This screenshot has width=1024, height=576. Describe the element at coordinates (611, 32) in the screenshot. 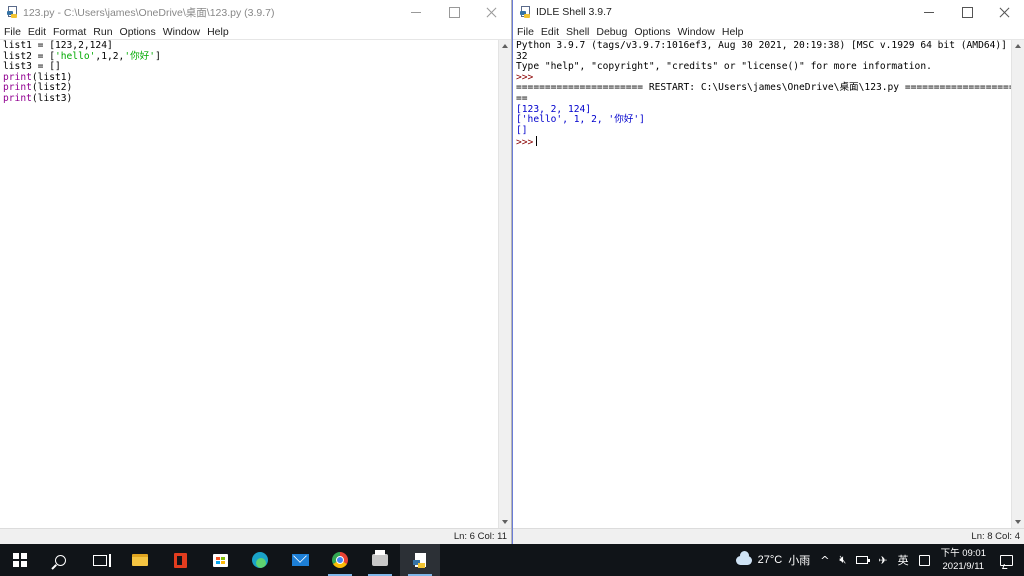

I see `menu-debug: Debug` at that location.